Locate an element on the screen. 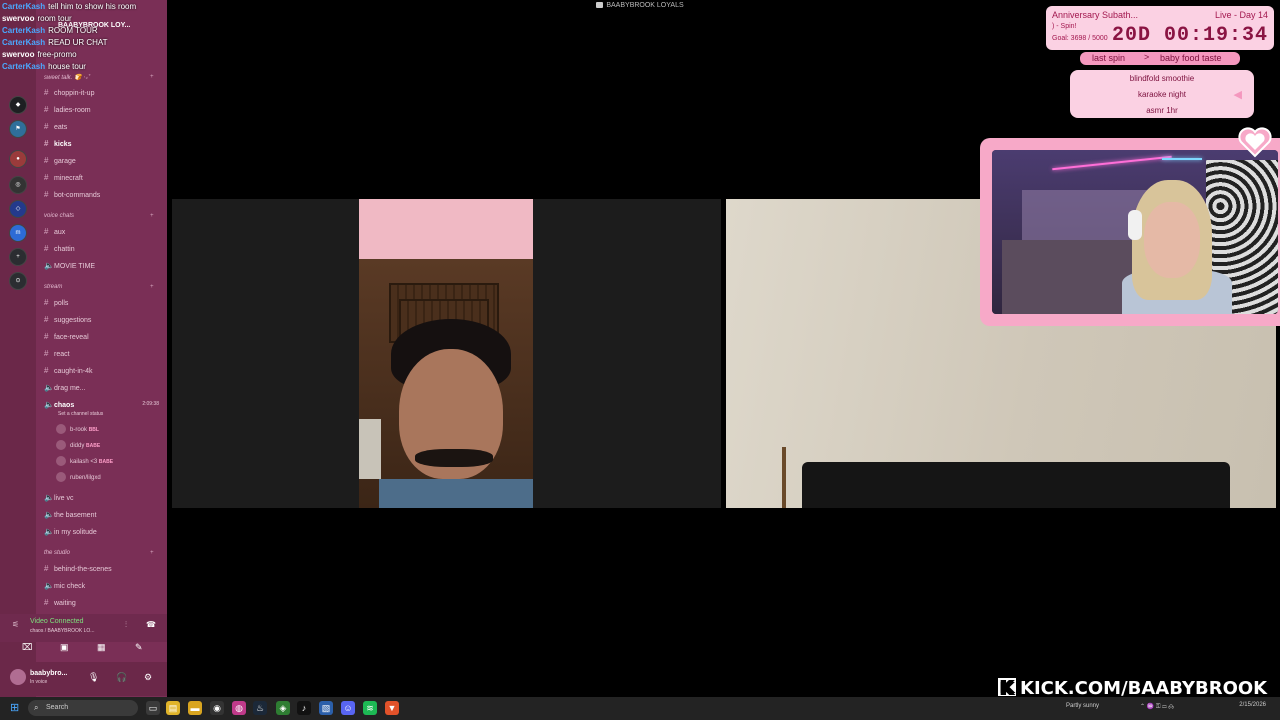 The image size is (1280, 720). channel-item: # aux is located at coordinates (103, 234).